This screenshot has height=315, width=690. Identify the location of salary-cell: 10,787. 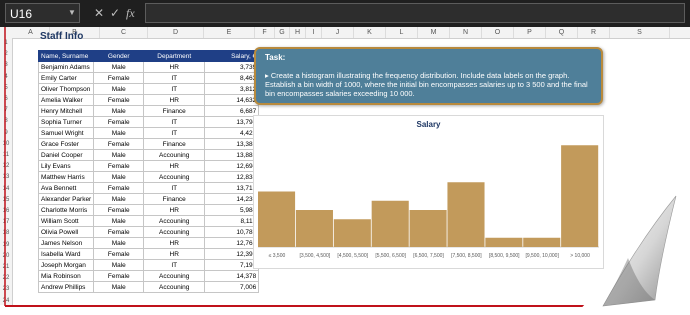
(232, 232).